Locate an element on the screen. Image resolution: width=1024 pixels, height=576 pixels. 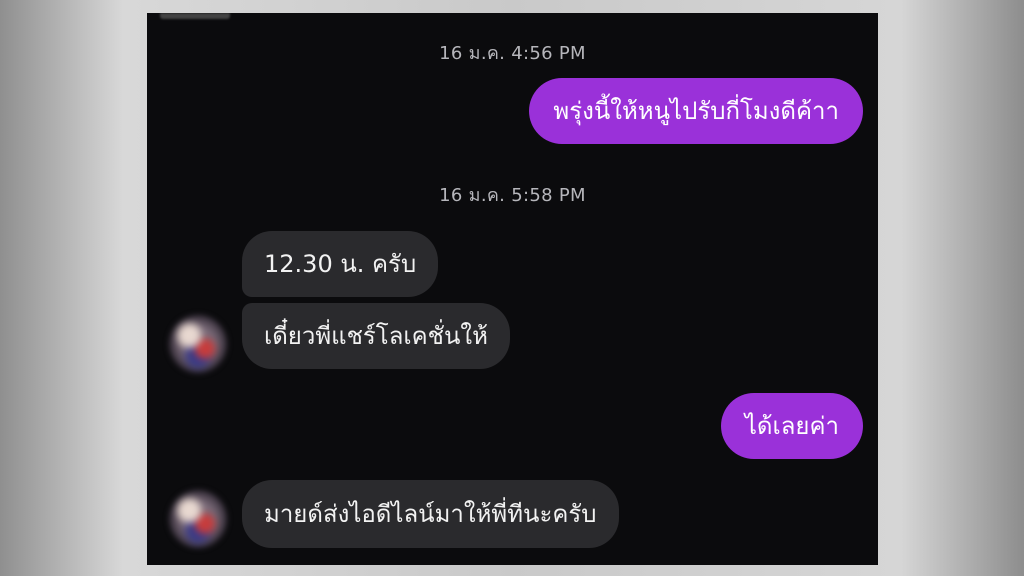
incoming-message: มายด์ส่งไอดีไลน์มาให้พี่ทีนะครับ is located at coordinates (430, 514).